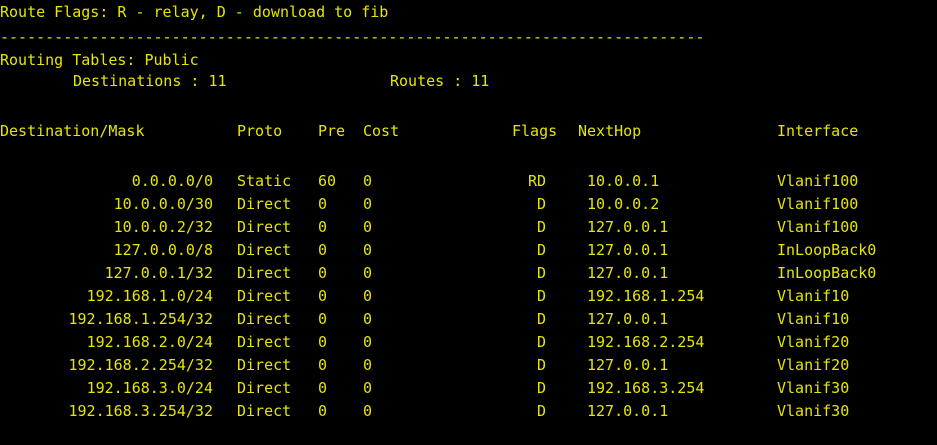  I want to click on cell-destination: 192.168.1.254/32, so click(141, 319).